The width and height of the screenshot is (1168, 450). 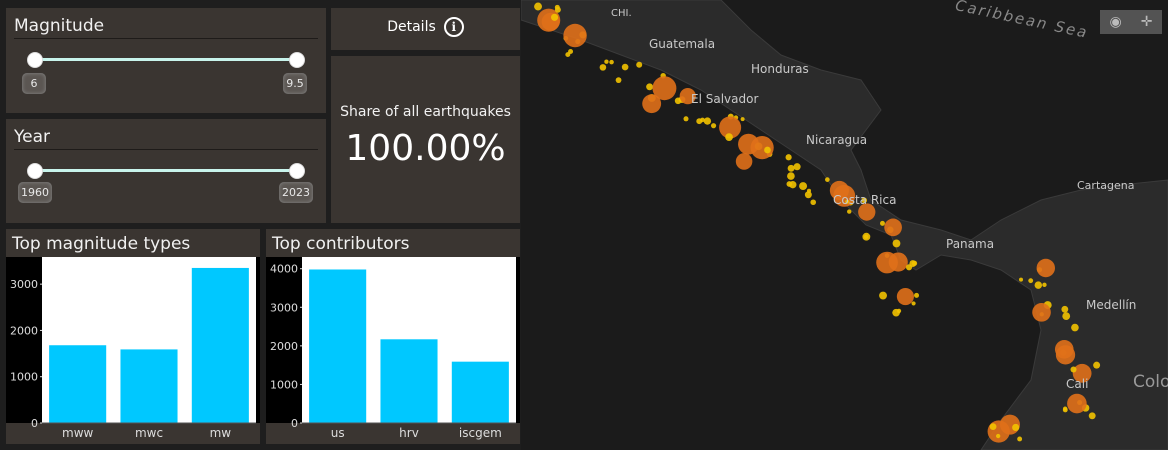 I want to click on pan-icon: ✛, so click(x=1147, y=22).